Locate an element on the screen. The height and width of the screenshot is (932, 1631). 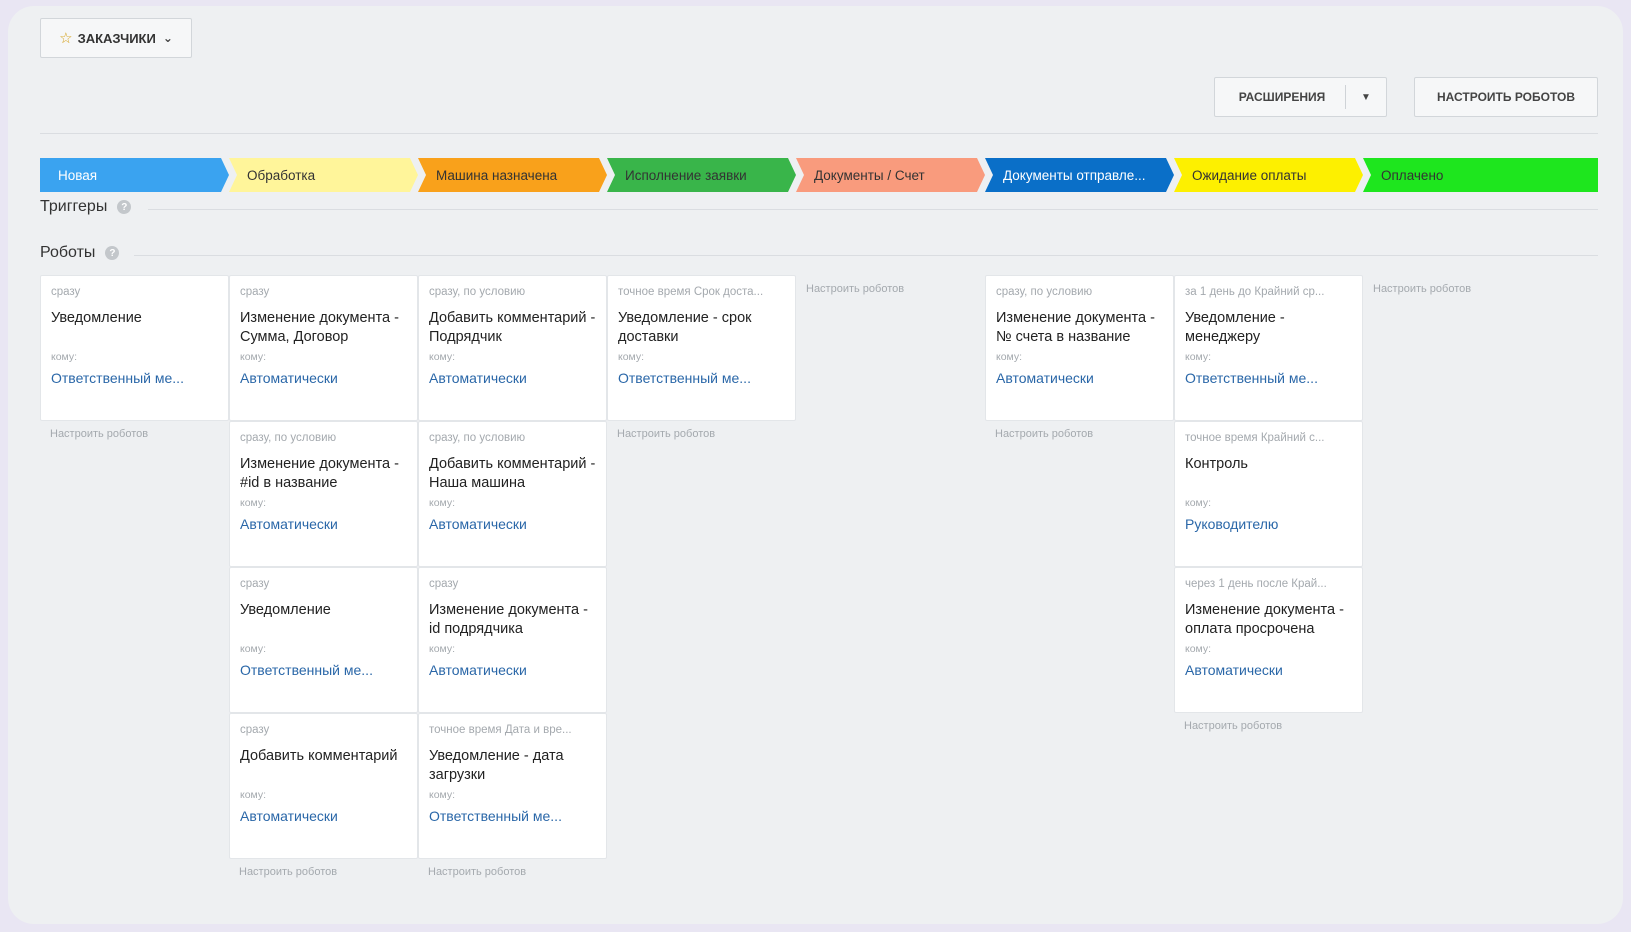
stage-label: Новая is located at coordinates (78, 175).